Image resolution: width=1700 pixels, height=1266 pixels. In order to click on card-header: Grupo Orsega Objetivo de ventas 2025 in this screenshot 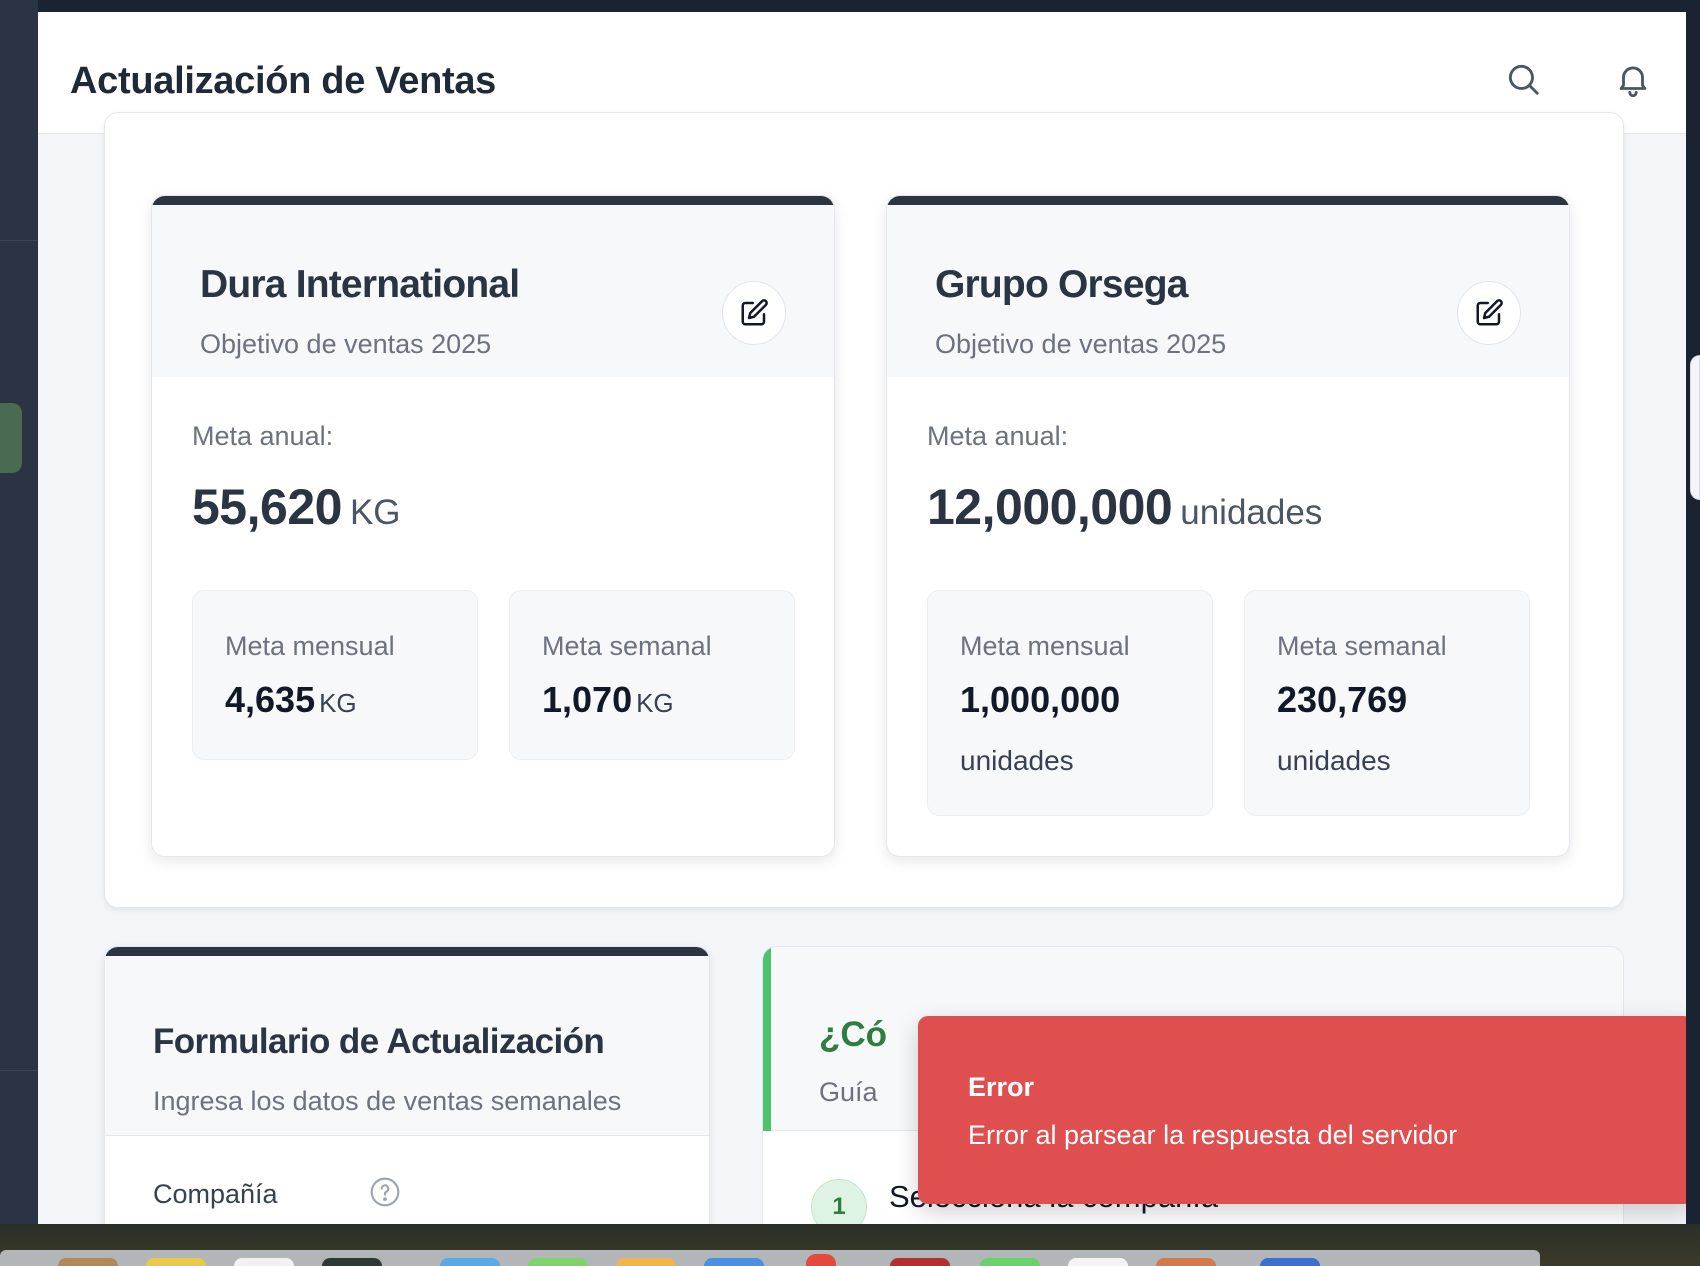, I will do `click(1228, 291)`.